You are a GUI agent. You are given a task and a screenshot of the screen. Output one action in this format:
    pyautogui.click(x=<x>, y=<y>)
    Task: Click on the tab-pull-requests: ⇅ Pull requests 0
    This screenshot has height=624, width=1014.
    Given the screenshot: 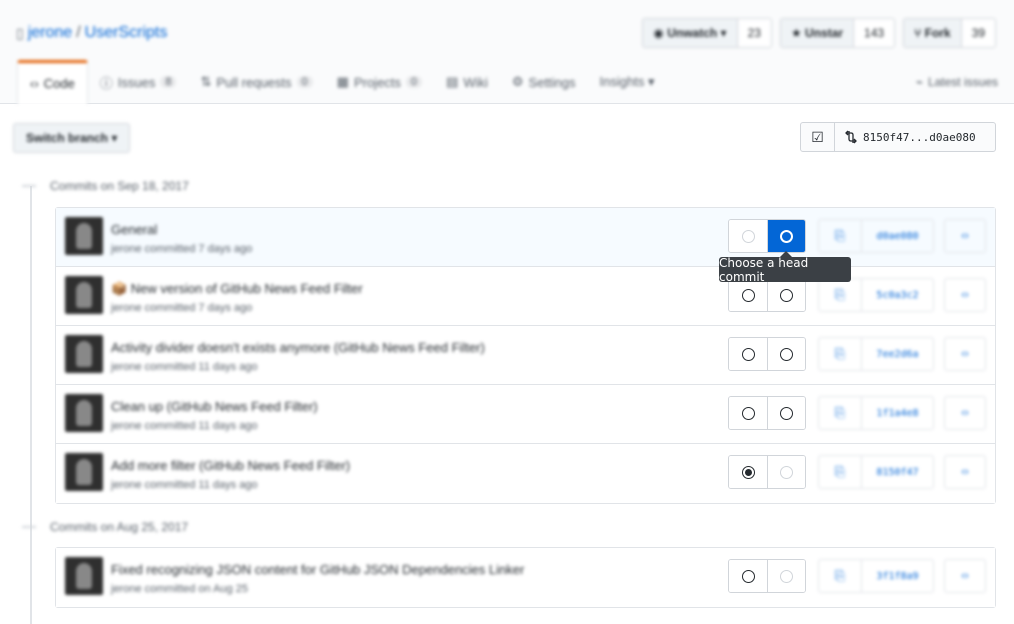 What is the action you would take?
    pyautogui.click(x=256, y=82)
    